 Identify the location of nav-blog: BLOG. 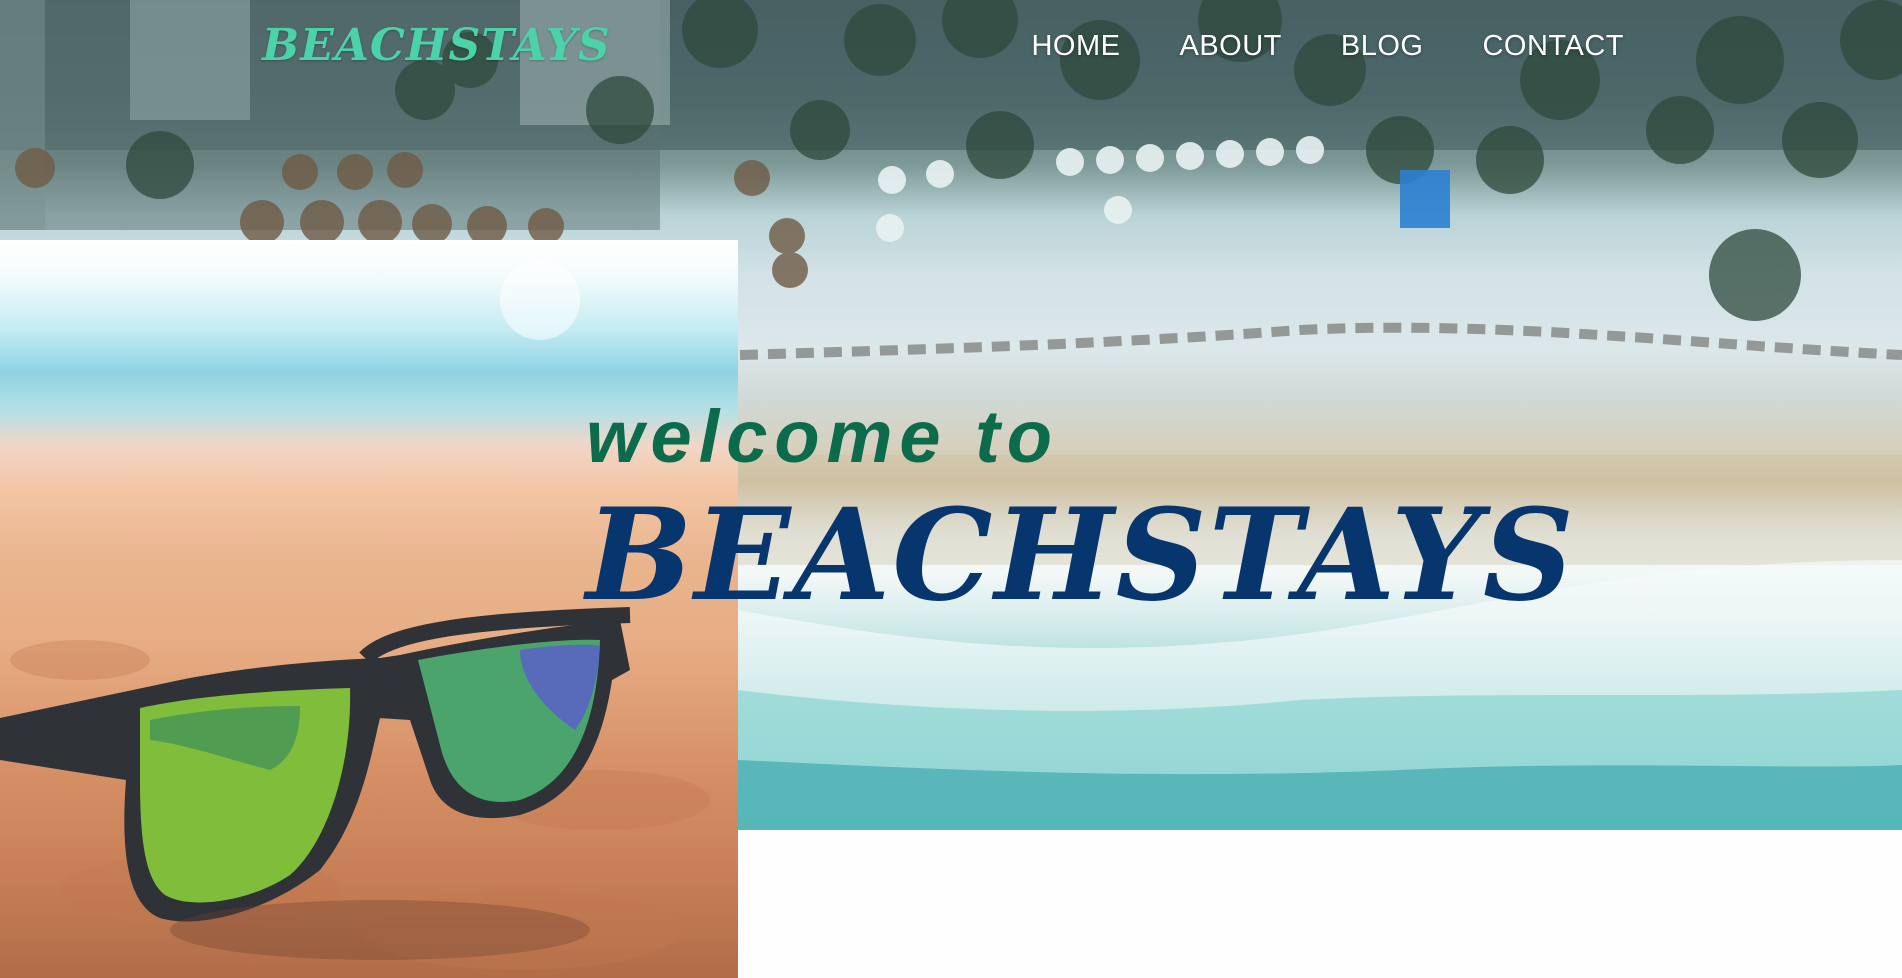
(1382, 46).